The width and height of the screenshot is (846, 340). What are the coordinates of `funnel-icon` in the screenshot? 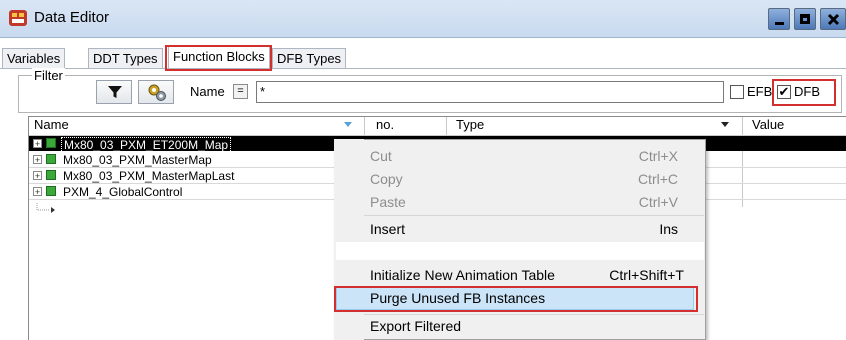 It's located at (115, 92).